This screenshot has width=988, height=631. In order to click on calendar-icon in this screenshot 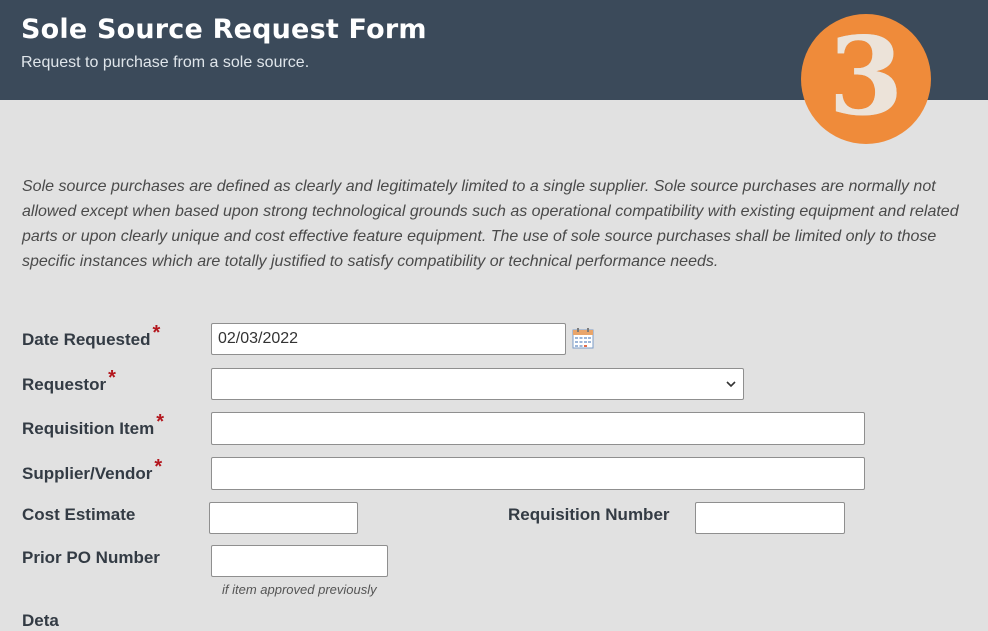, I will do `click(583, 338)`.